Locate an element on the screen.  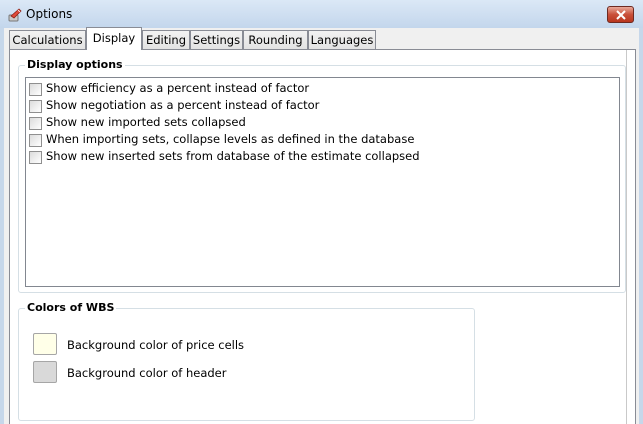
close-button is located at coordinates (620, 14).